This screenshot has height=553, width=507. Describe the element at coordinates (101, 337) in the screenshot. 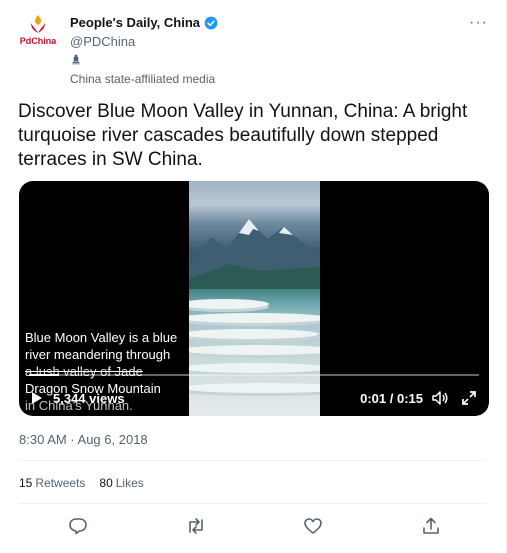

I see `caption-line: Blue Moon Valley is a blue` at that location.